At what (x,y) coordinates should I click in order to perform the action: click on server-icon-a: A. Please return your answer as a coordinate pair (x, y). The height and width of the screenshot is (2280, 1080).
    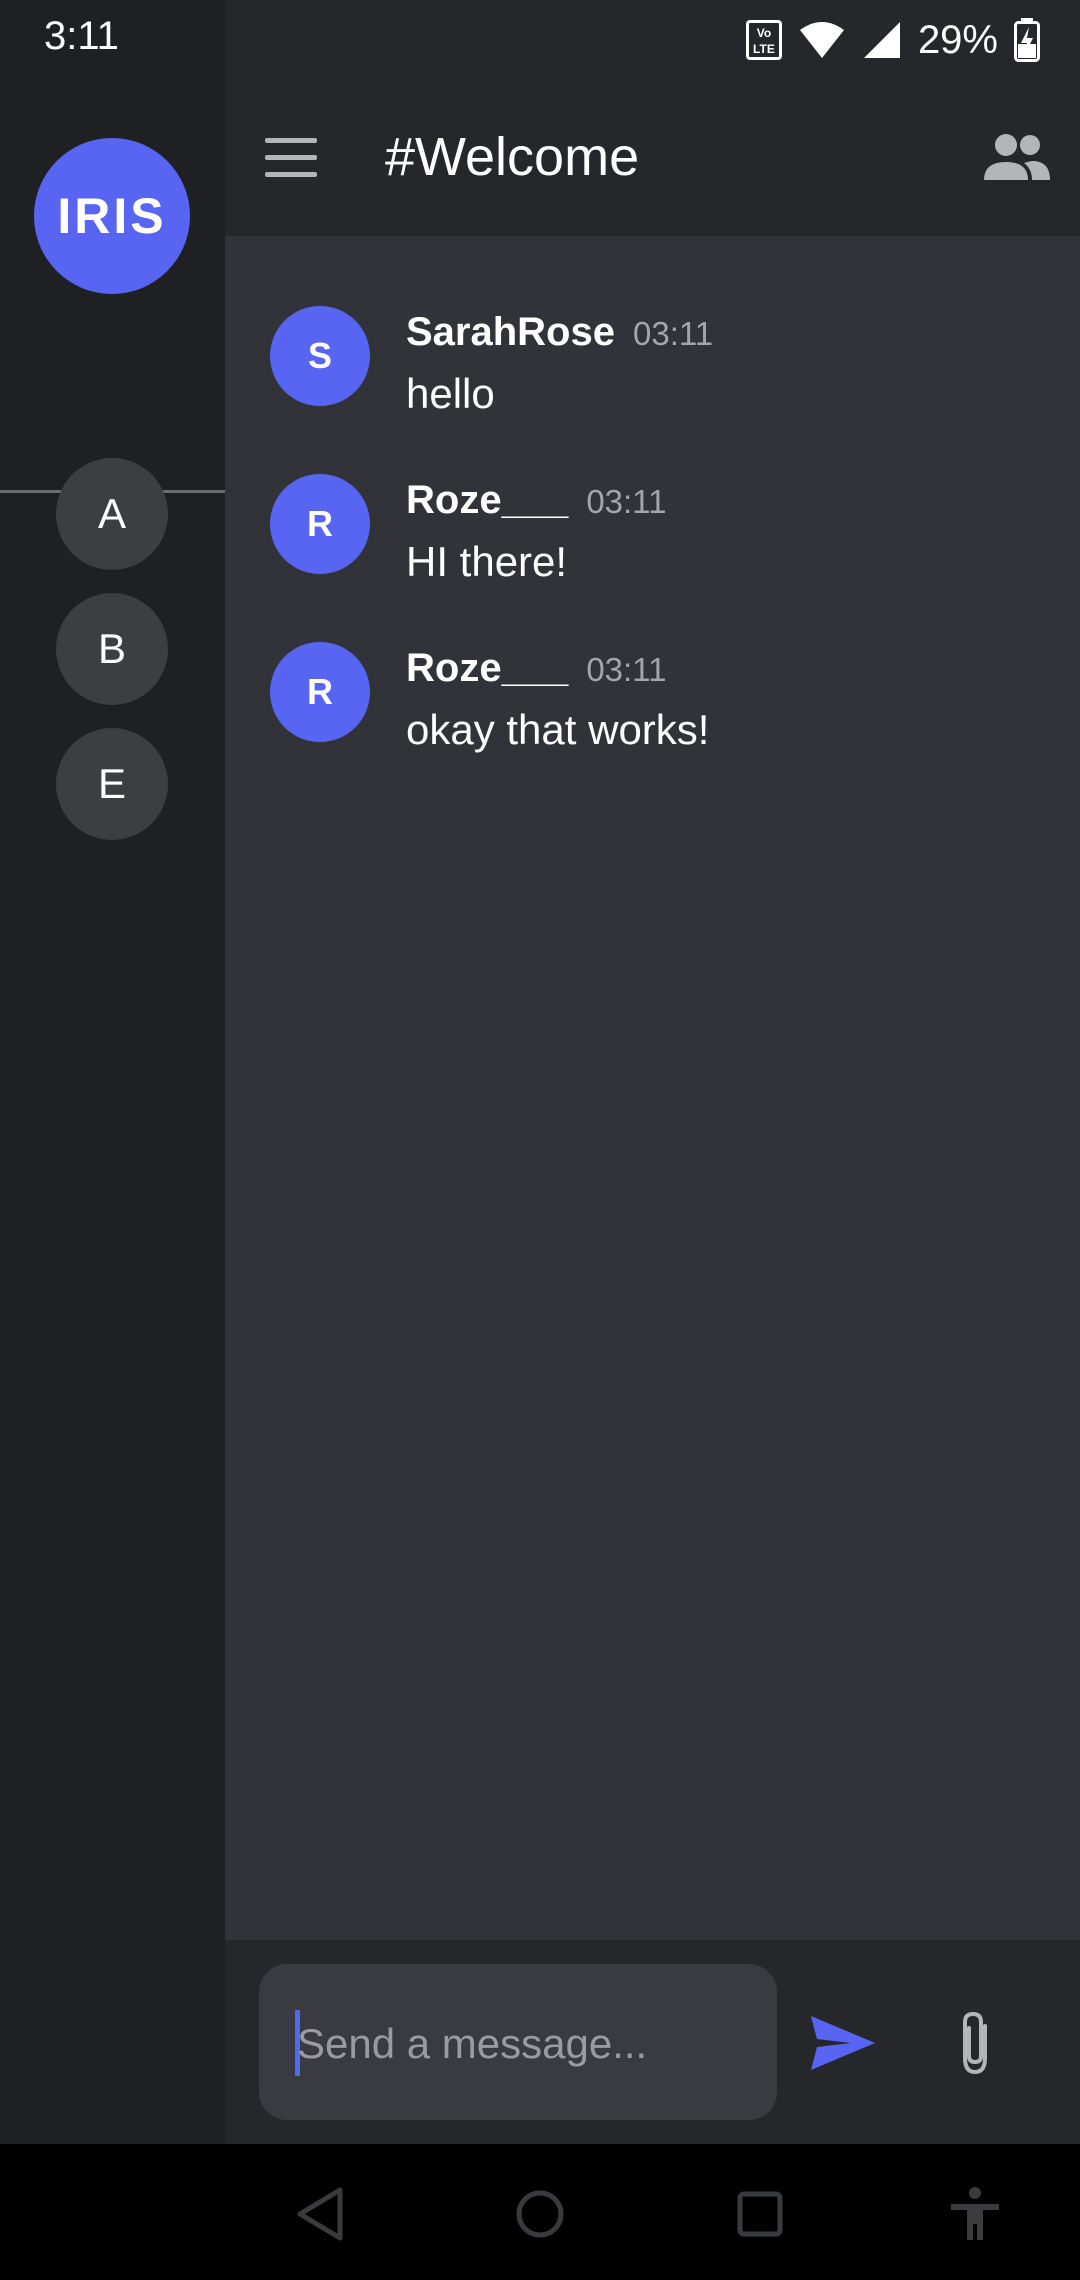
    Looking at the image, I should click on (112, 514).